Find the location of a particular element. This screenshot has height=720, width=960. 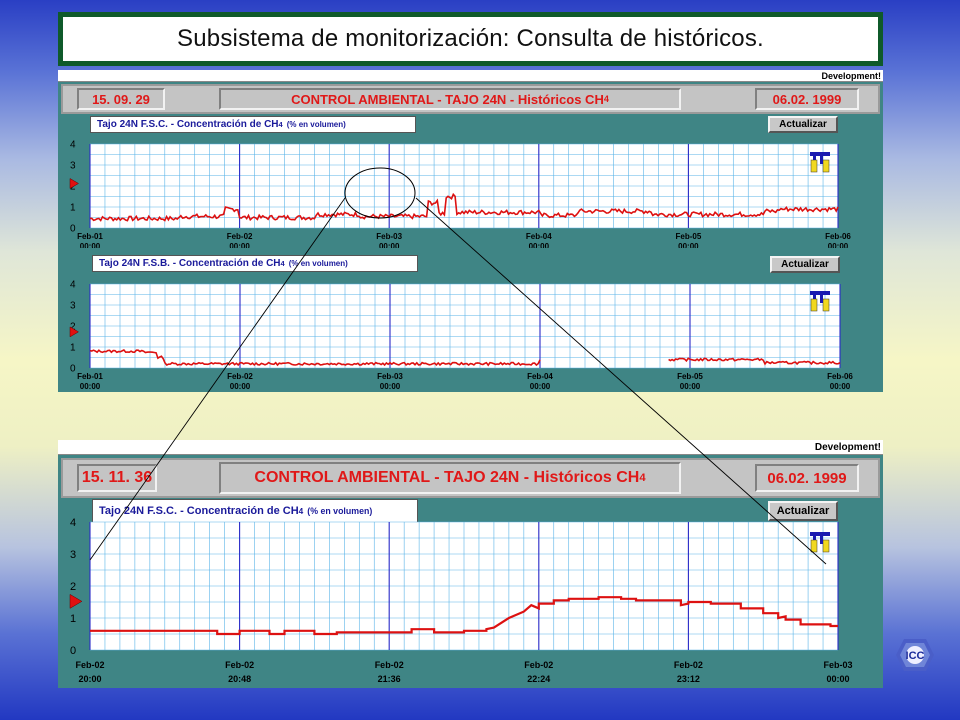

zoom-circle is located at coordinates (380, 193).